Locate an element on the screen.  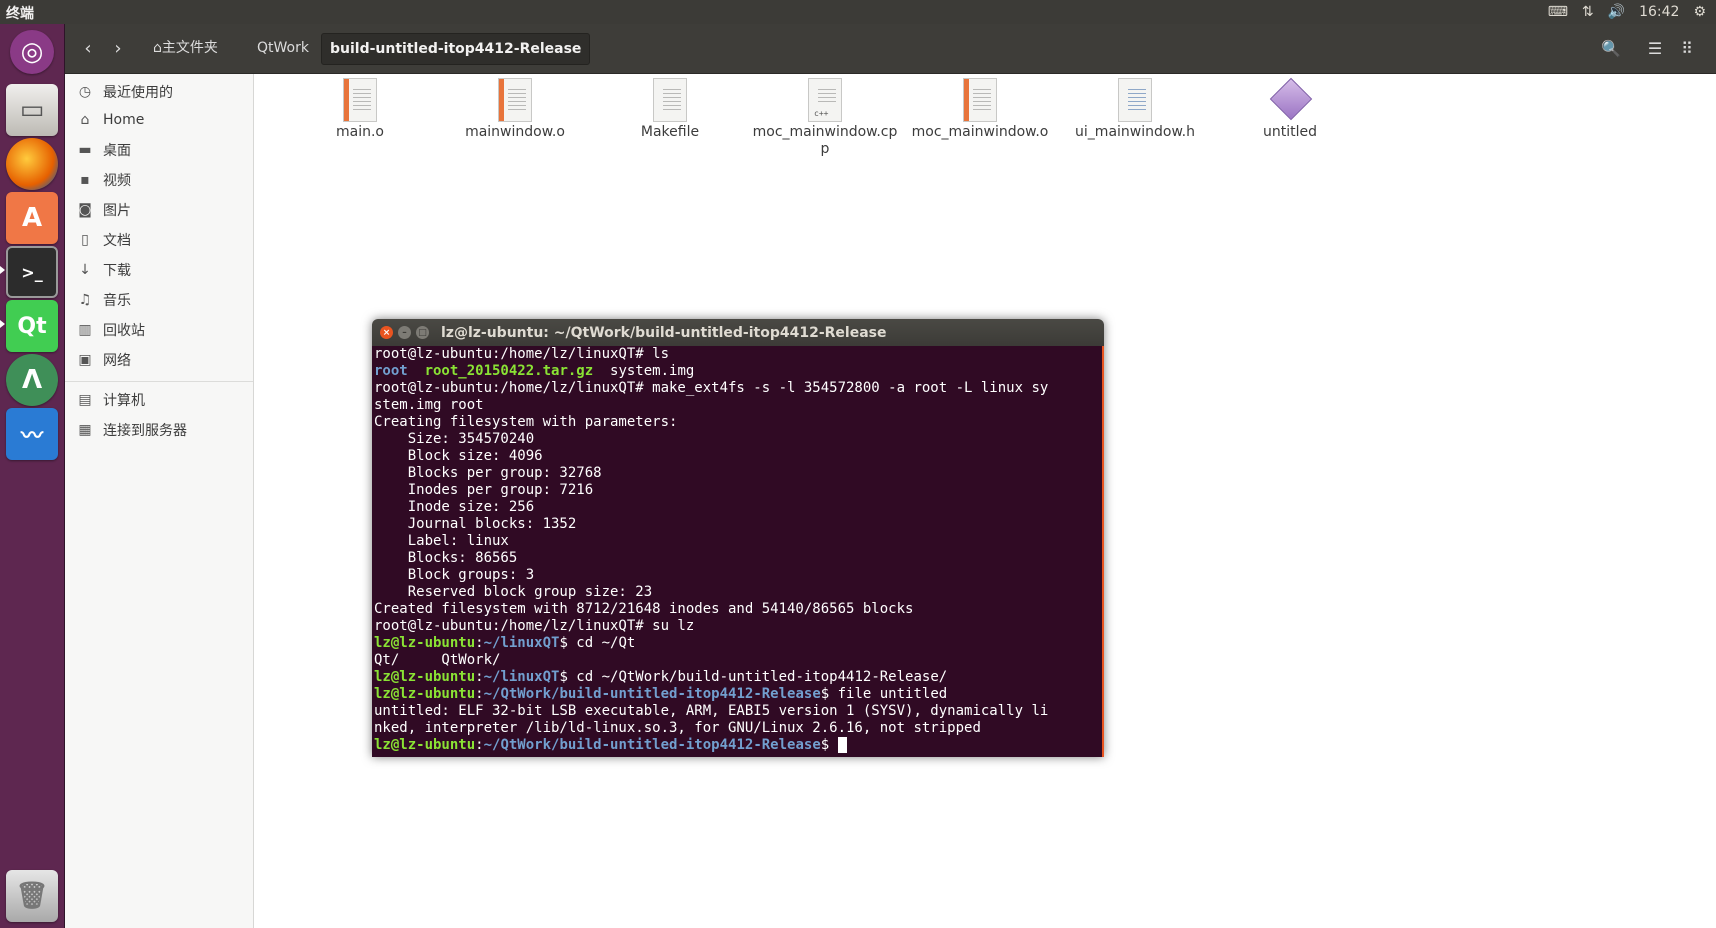
clock-time: 16:42 is located at coordinates (1659, 12).